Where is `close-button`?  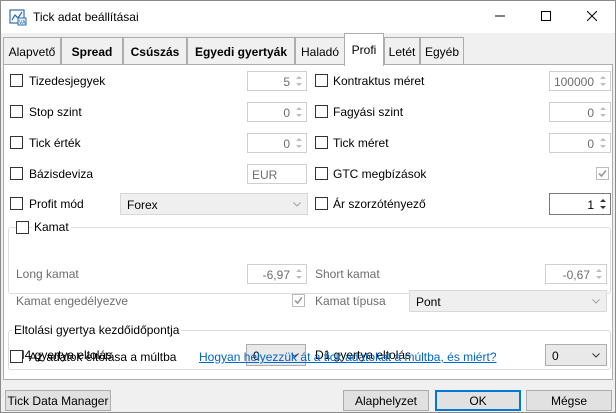 close-button is located at coordinates (592, 16).